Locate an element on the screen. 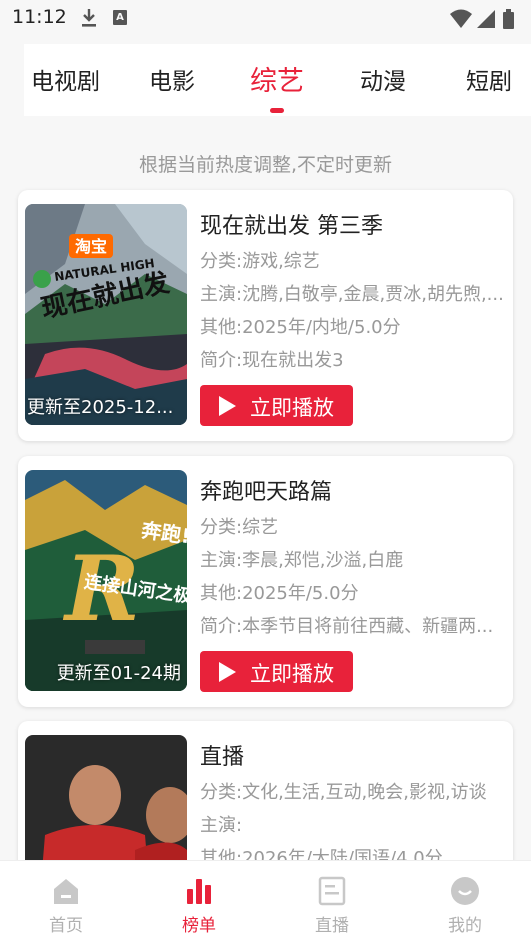 Image resolution: width=531 pixels, height=944 pixels. show-other: 其他:2025年/内地/5.0分 is located at coordinates (300, 327).